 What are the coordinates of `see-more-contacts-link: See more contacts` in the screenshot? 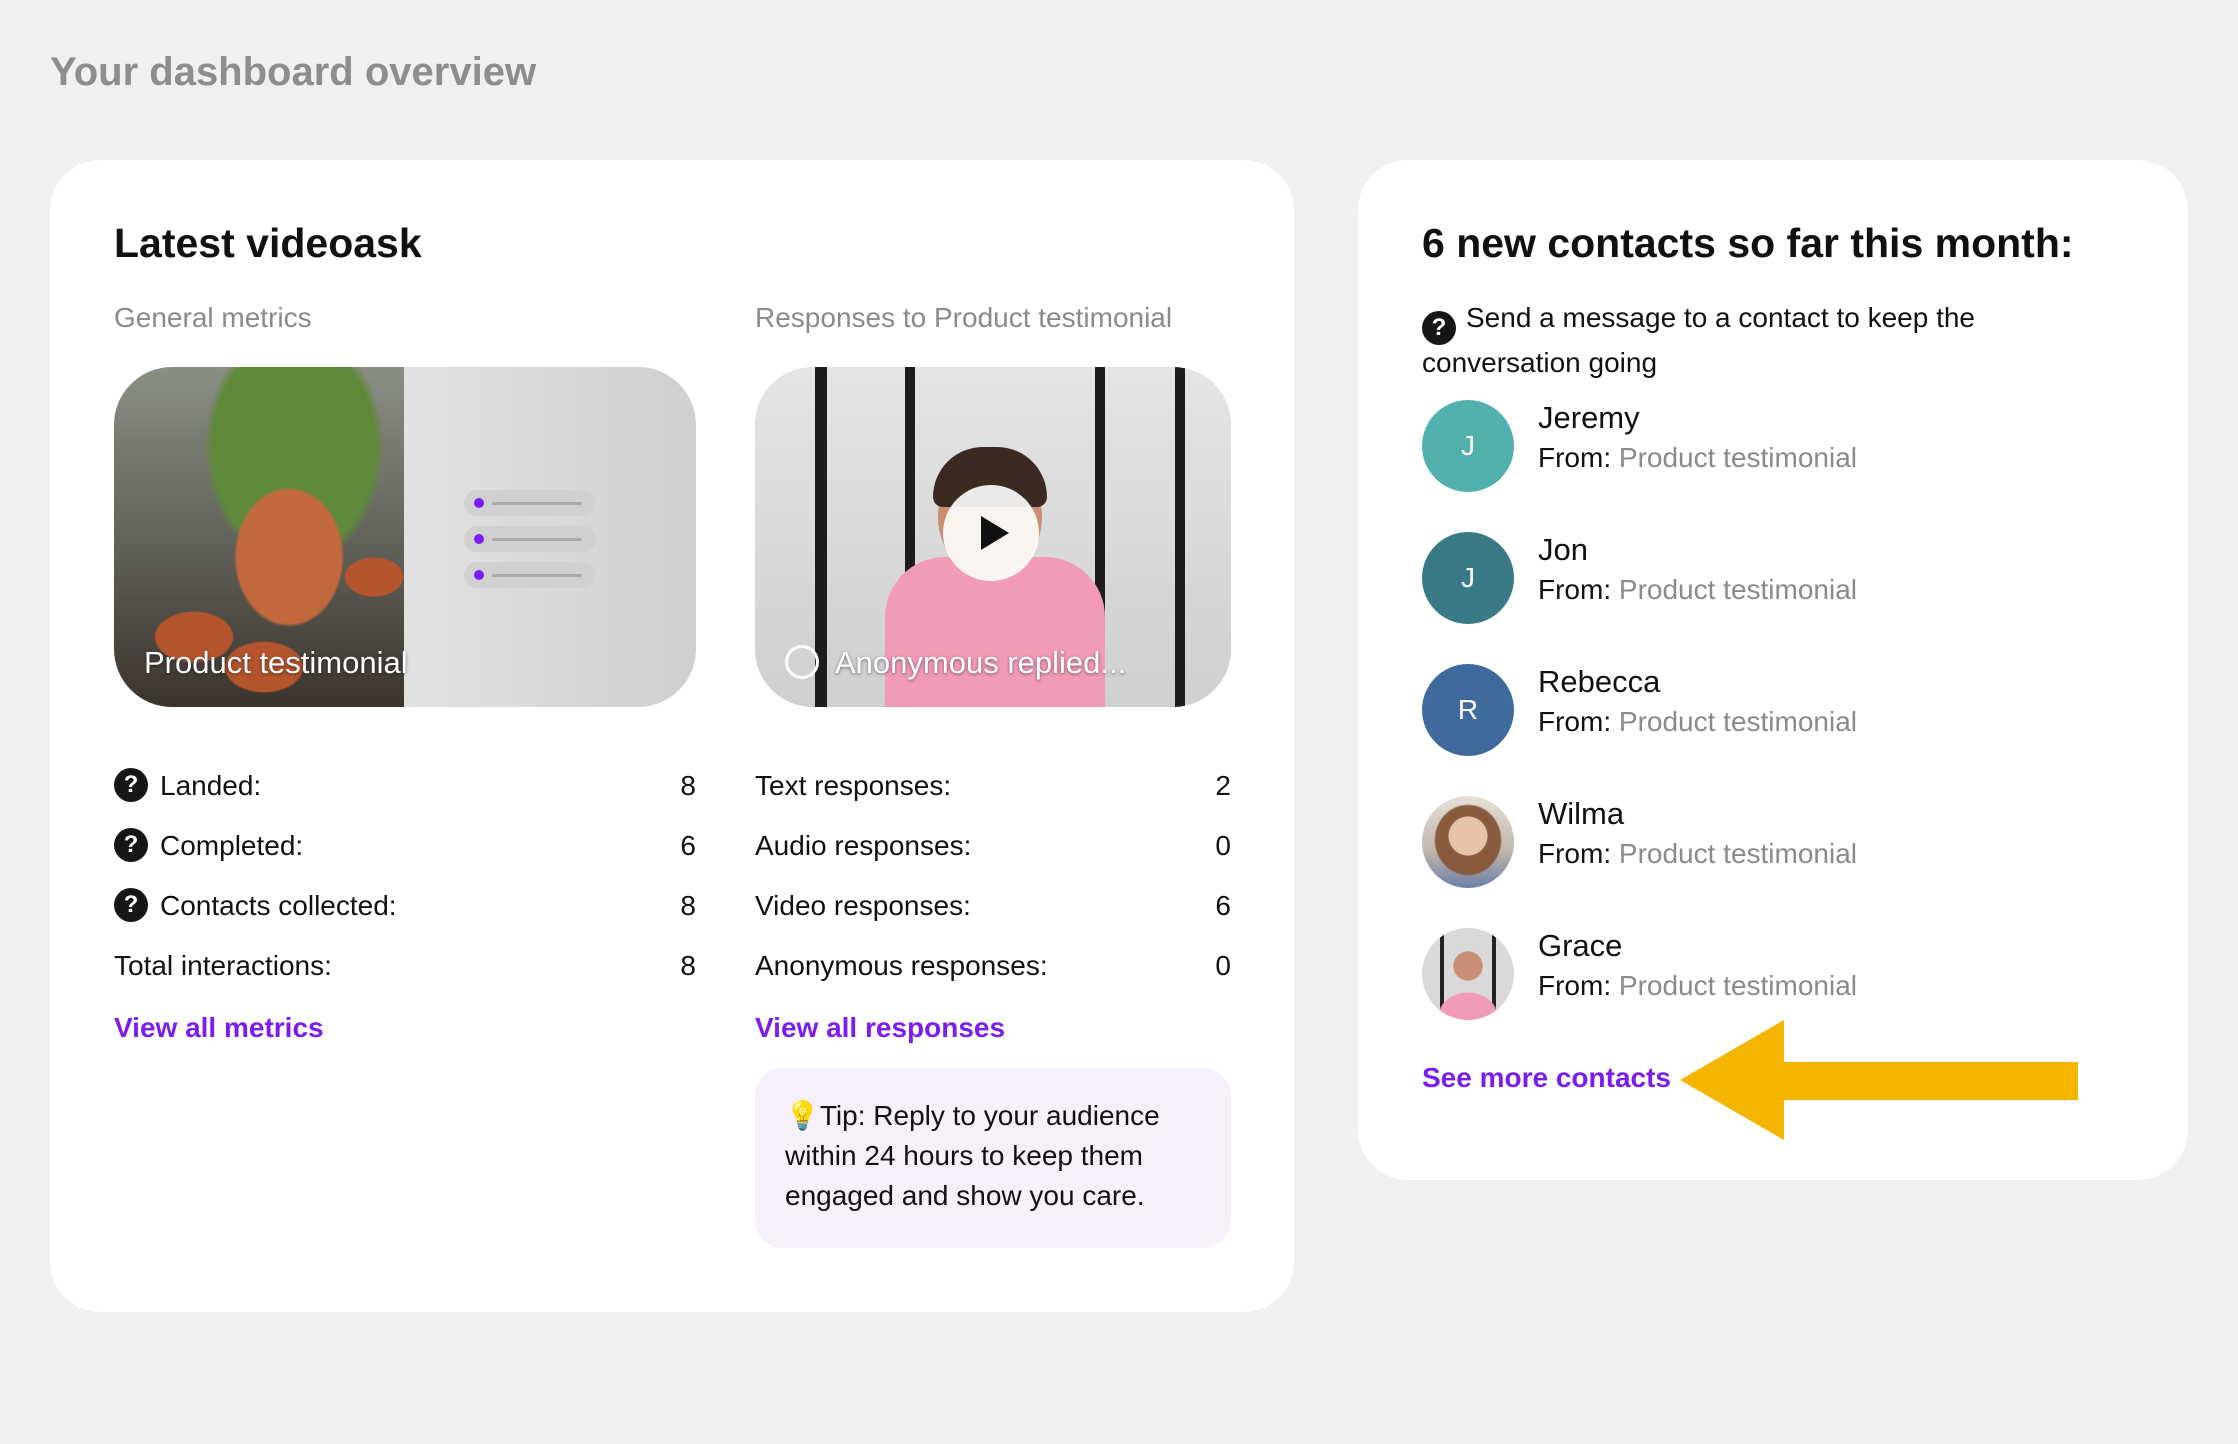 It's located at (1546, 1078).